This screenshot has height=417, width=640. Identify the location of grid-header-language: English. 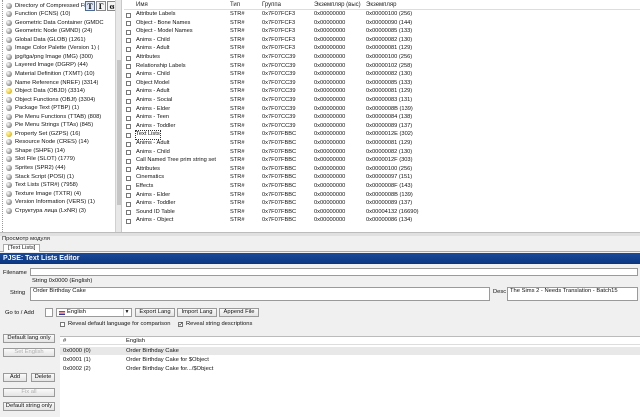
(135, 341).